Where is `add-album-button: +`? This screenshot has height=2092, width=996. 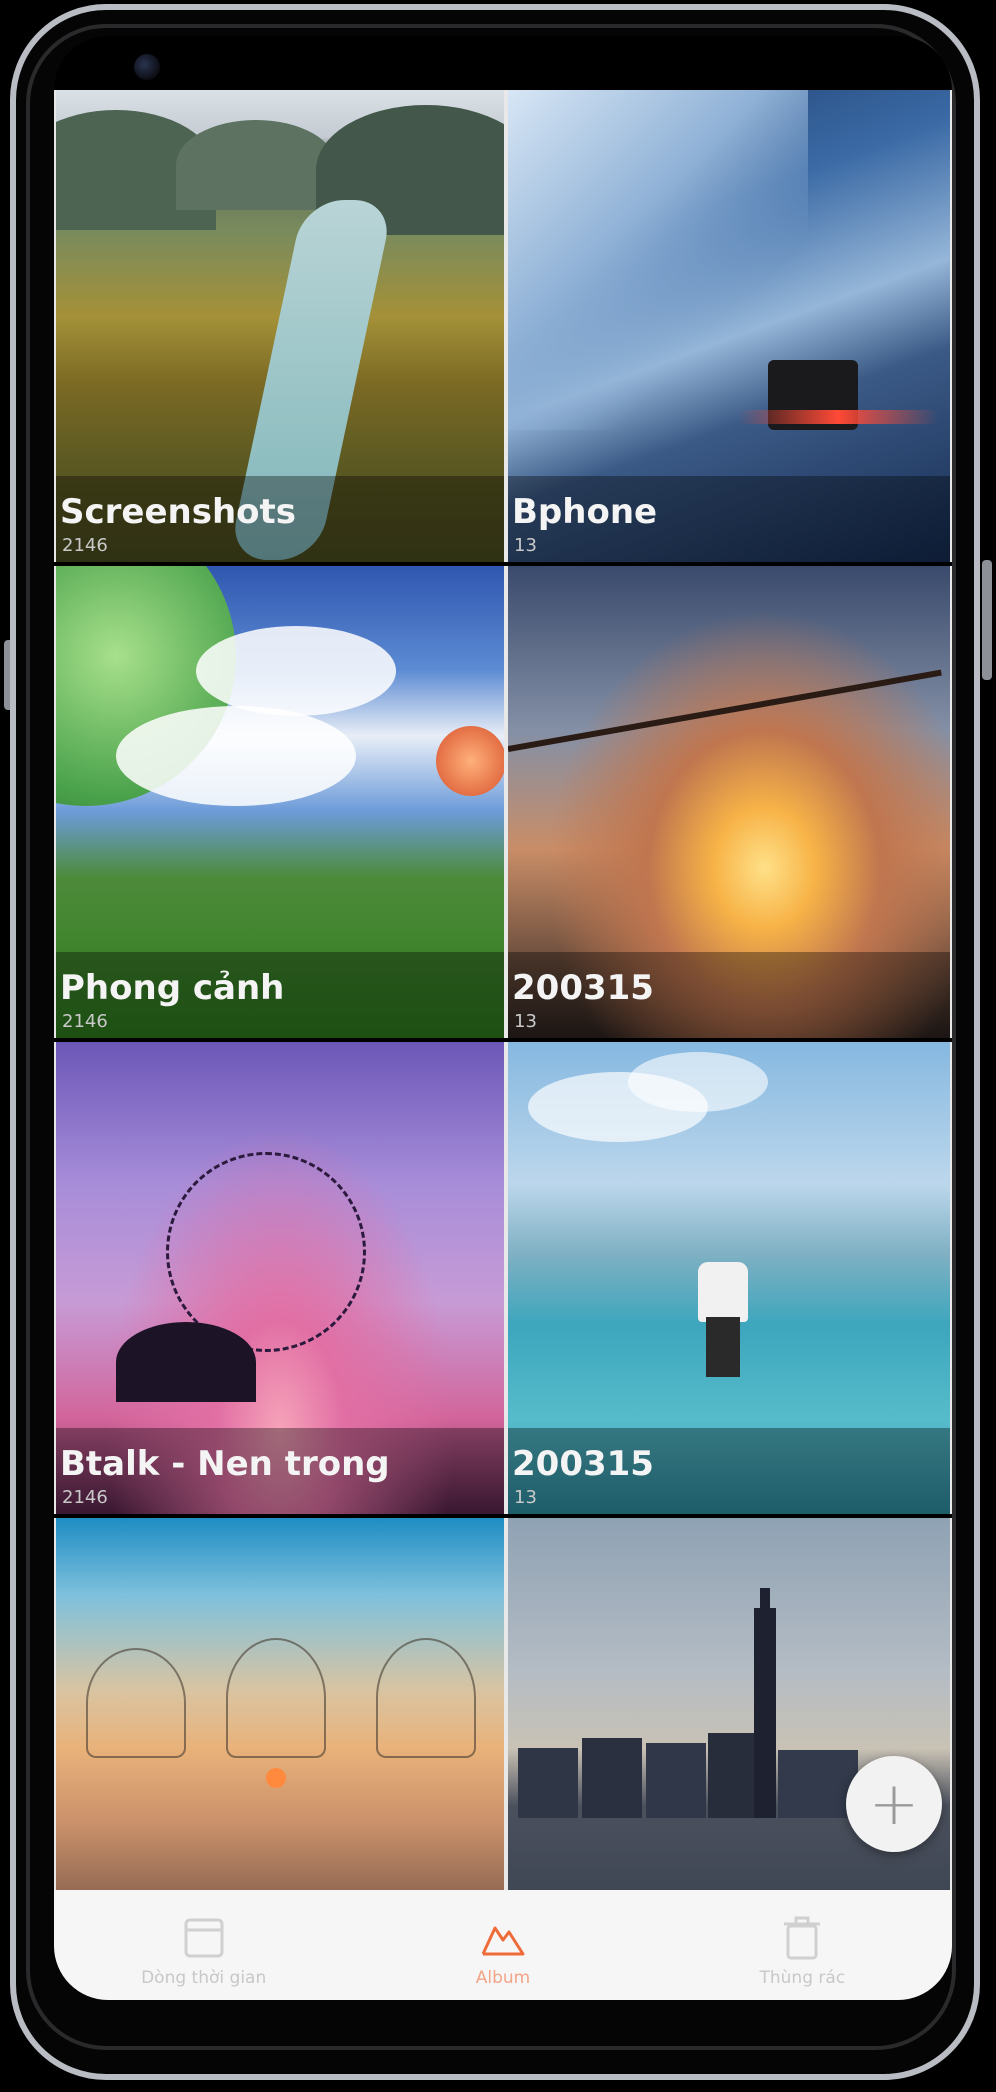 add-album-button: + is located at coordinates (894, 1804).